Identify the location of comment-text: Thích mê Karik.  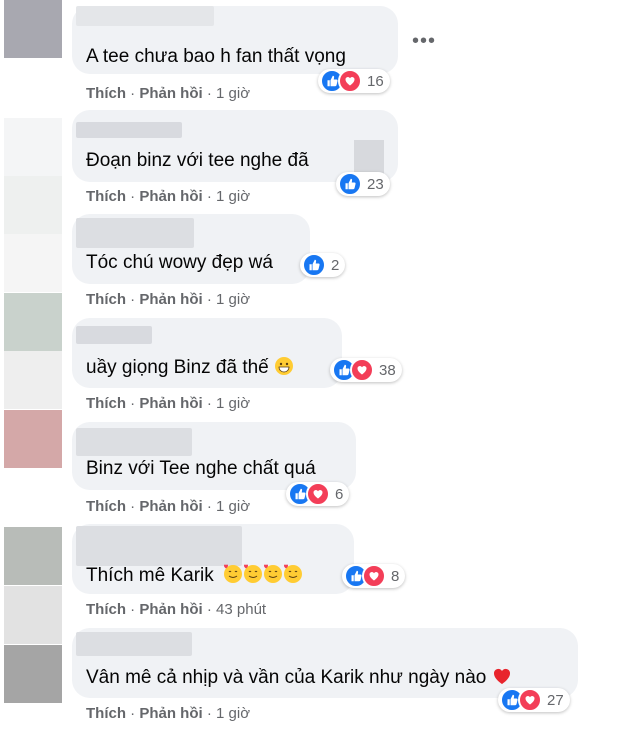
(194, 575).